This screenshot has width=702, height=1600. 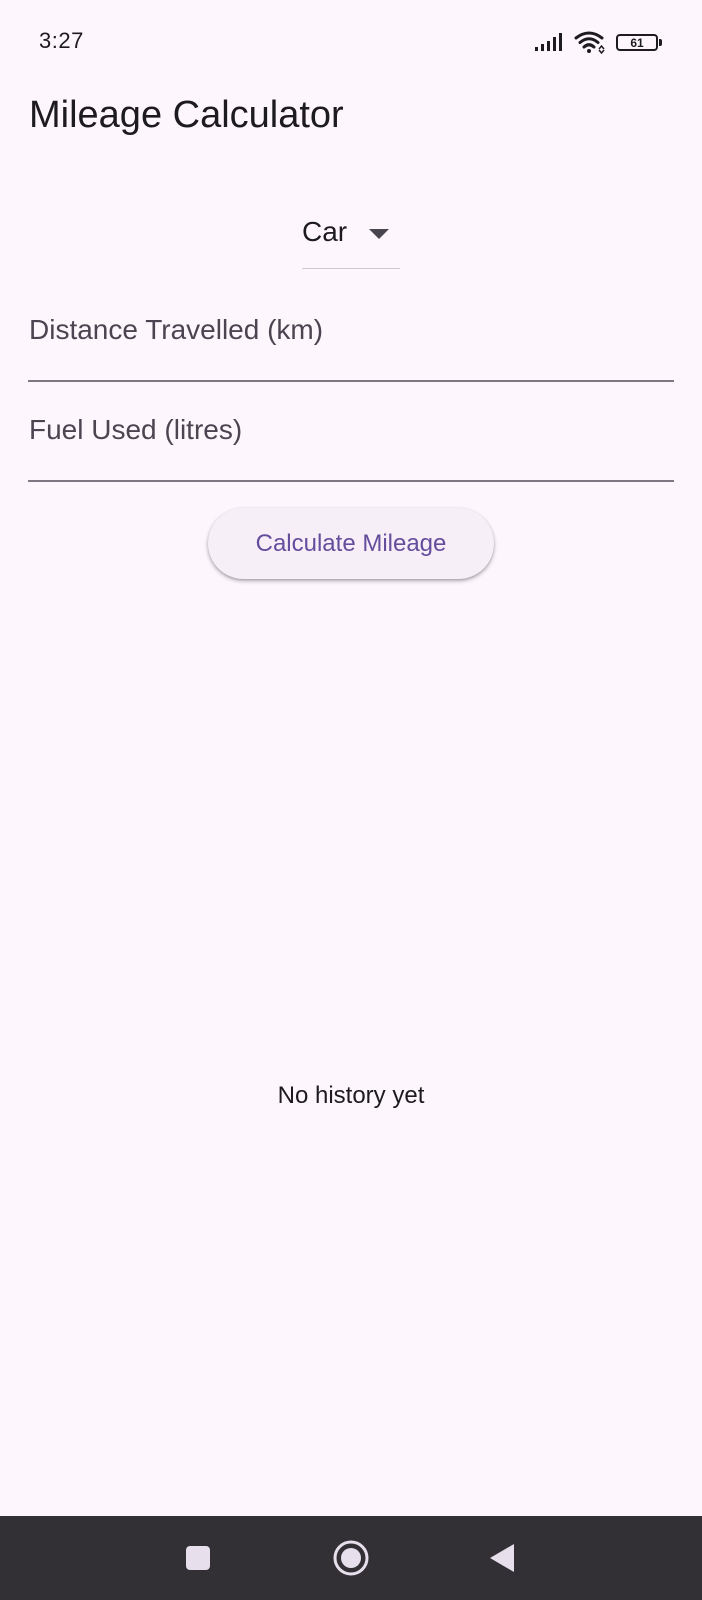 I want to click on home-button, so click(x=351, y=1558).